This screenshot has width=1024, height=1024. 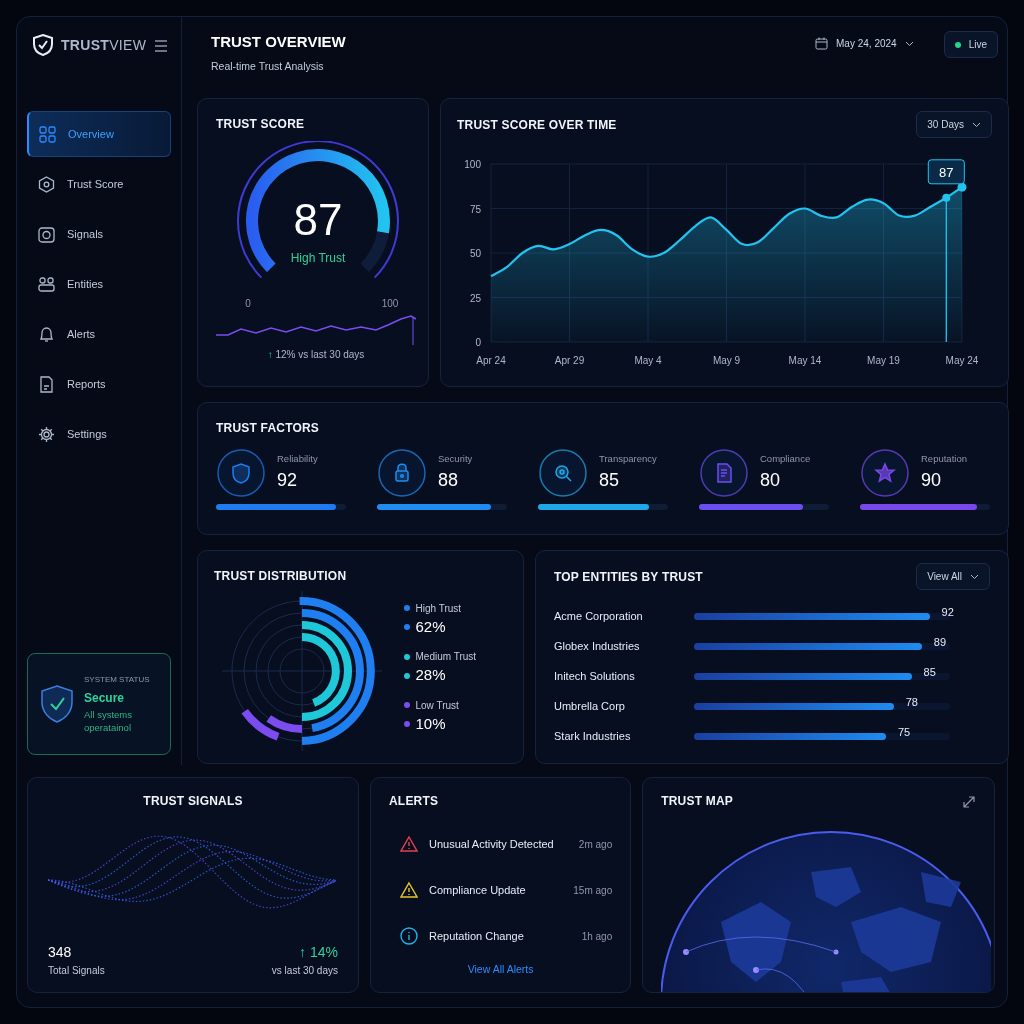 I want to click on legend-value: 62%, so click(x=430, y=626).